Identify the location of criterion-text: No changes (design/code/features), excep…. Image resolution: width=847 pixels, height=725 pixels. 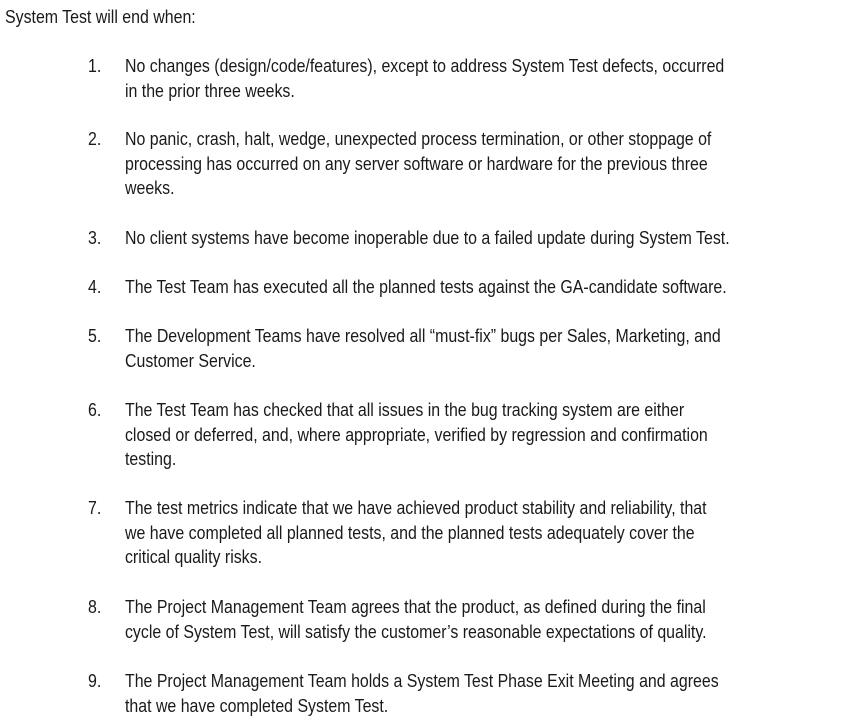
(424, 78).